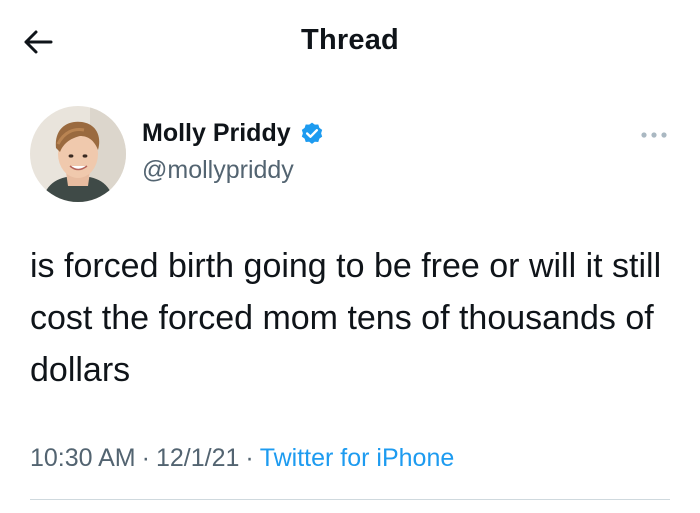  I want to click on display-name-text: Molly Priddy, so click(216, 133).